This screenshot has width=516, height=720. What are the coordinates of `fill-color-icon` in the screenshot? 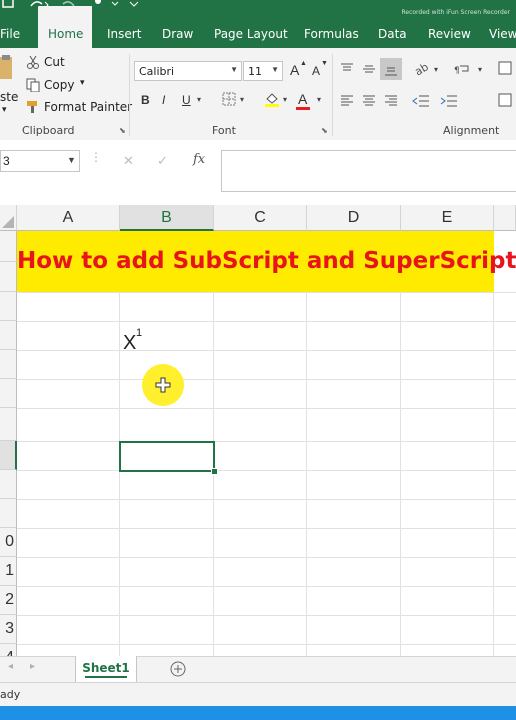 It's located at (272, 101).